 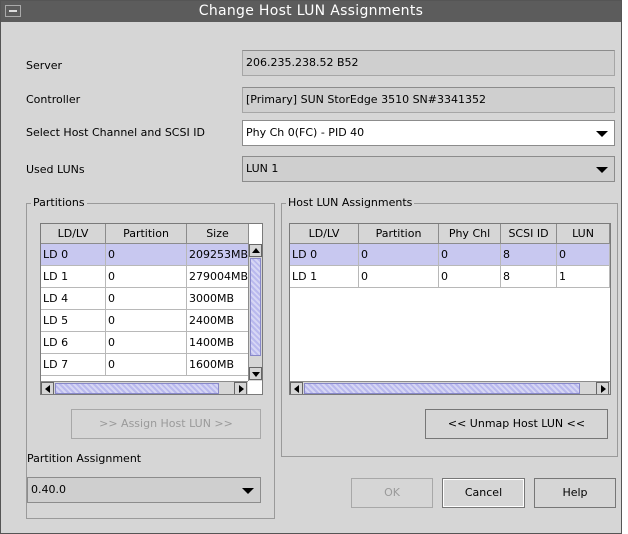 I want to click on table-row: LD 7 0 1600MB, so click(x=145, y=365).